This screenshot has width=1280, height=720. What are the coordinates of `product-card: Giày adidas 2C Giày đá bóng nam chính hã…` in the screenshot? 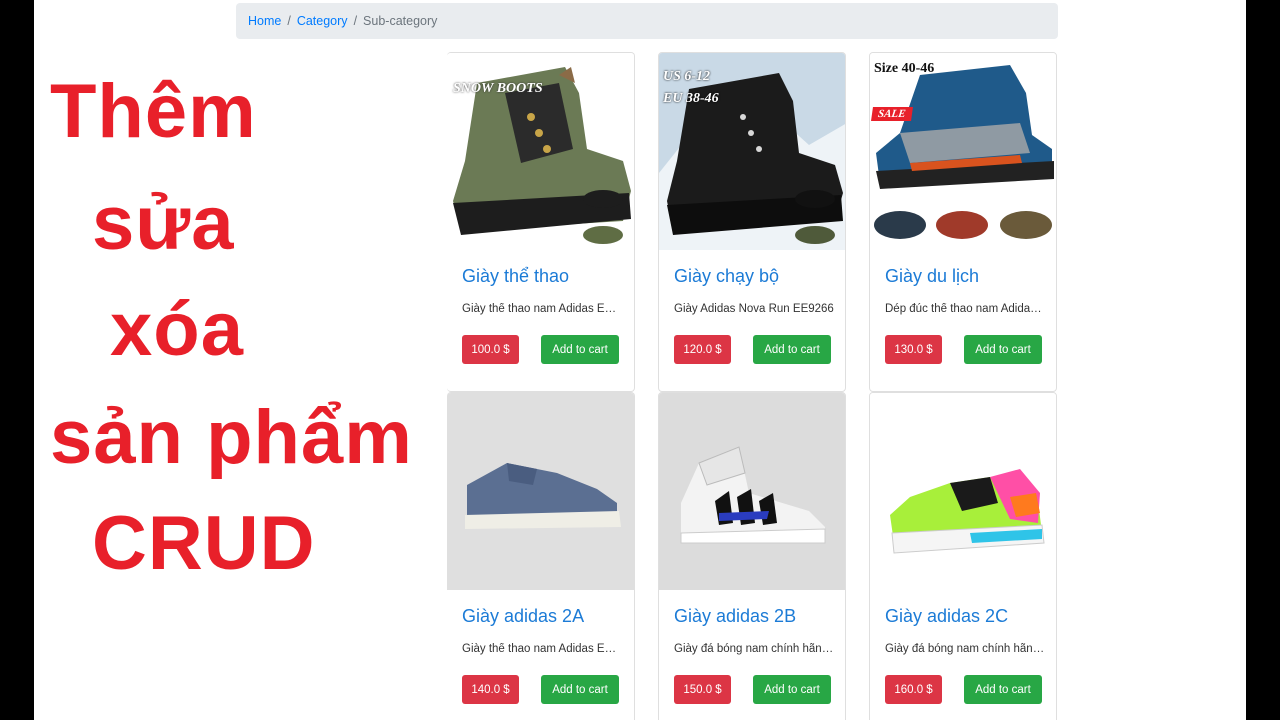 It's located at (963, 556).